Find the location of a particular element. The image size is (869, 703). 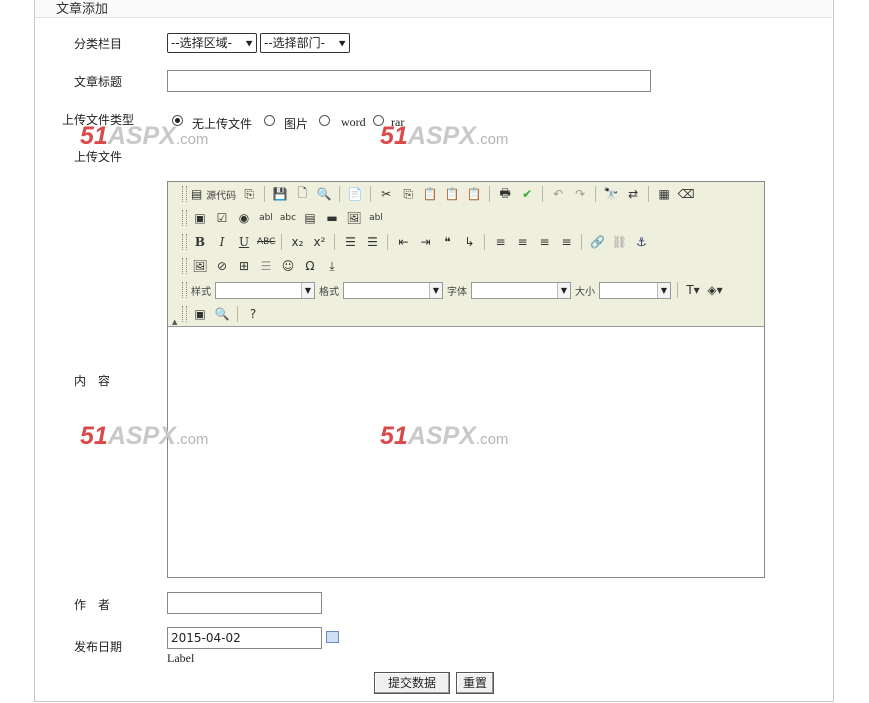

select-field-icon: ▤ is located at coordinates (310, 218).